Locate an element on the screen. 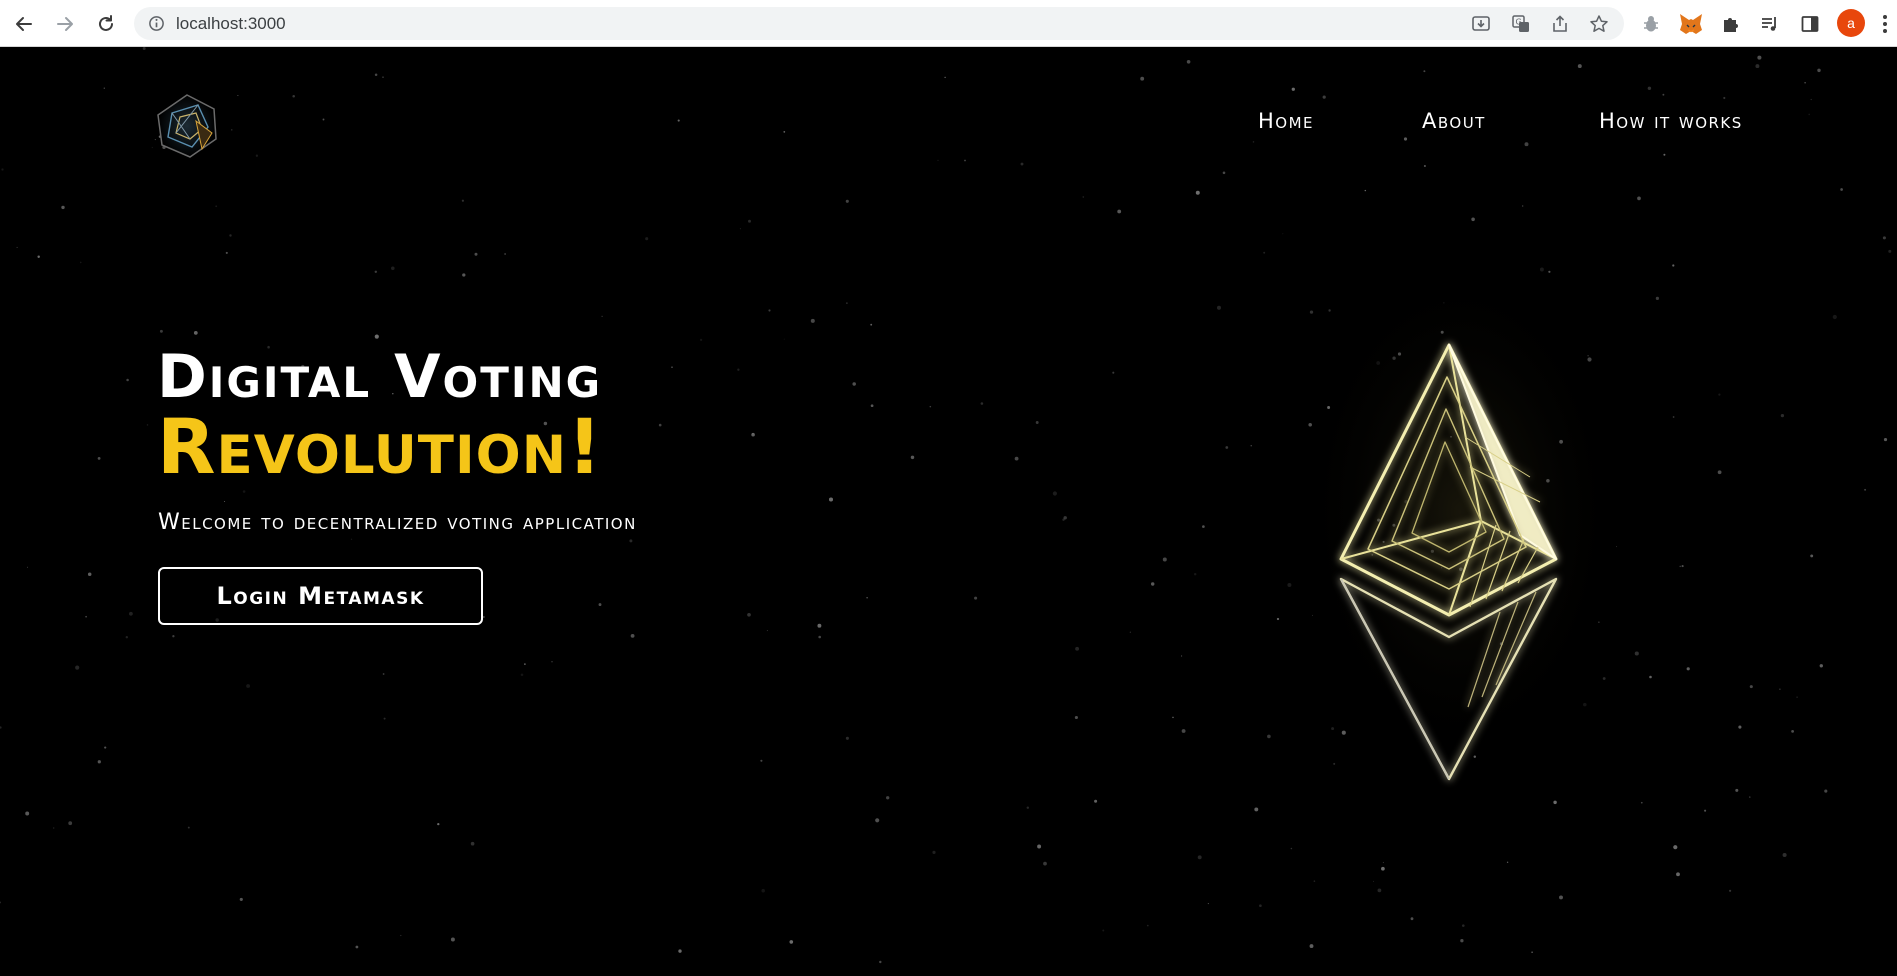 This screenshot has width=1897, height=976. install-button is located at coordinates (1481, 24).